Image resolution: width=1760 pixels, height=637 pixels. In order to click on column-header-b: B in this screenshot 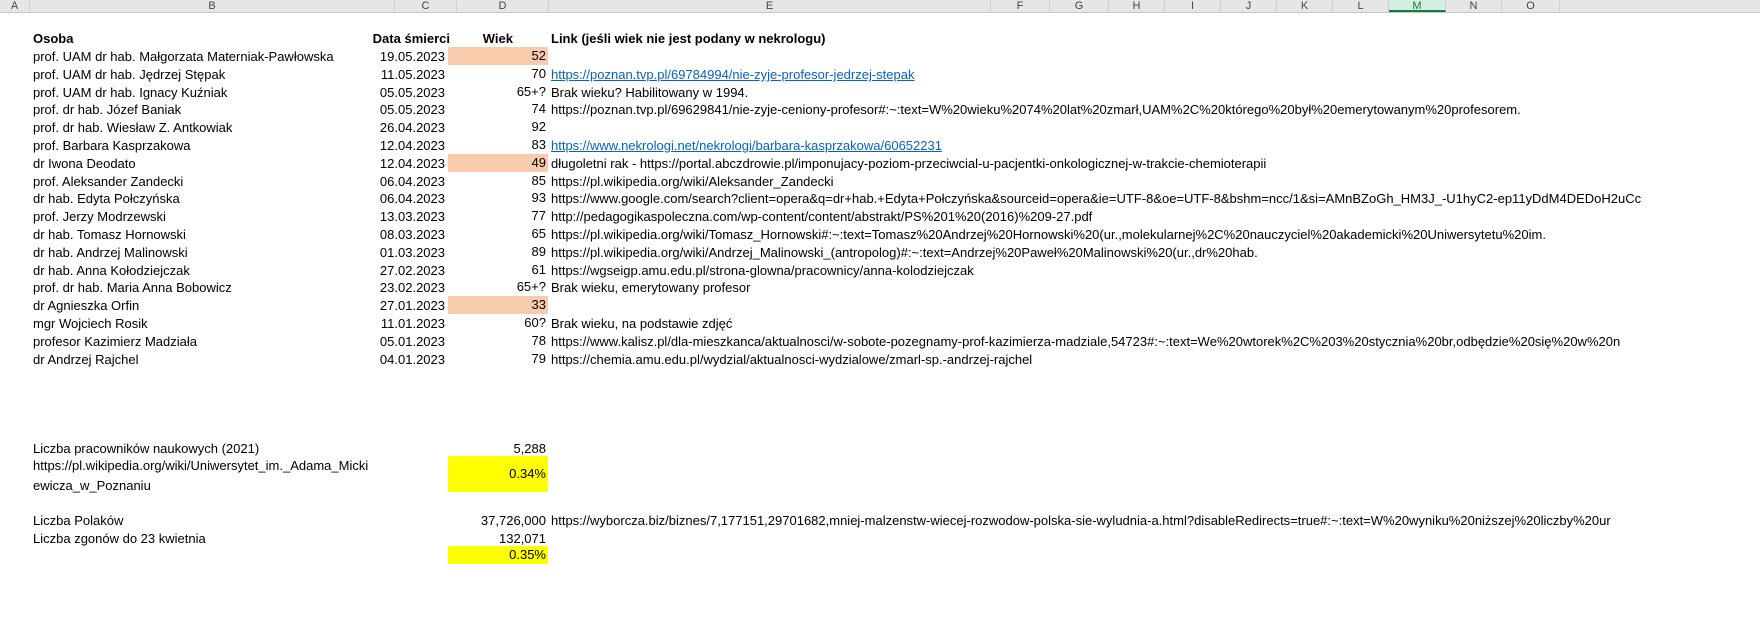, I will do `click(212, 6)`.